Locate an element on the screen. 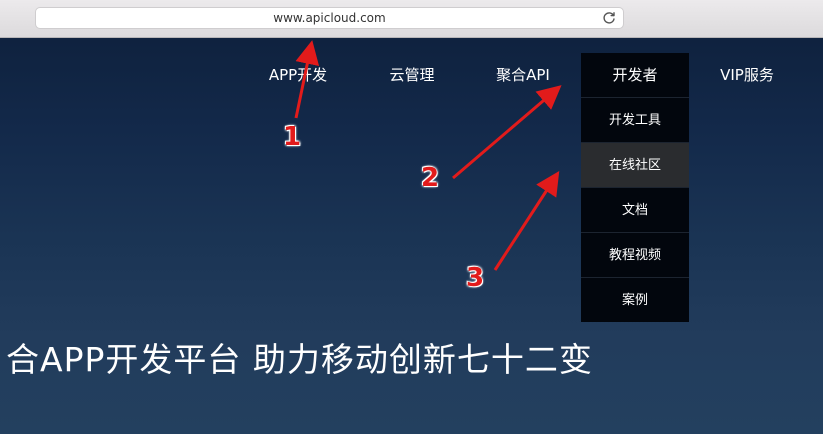 The height and width of the screenshot is (434, 823). nav-item-developer: 开发者 is located at coordinates (635, 75).